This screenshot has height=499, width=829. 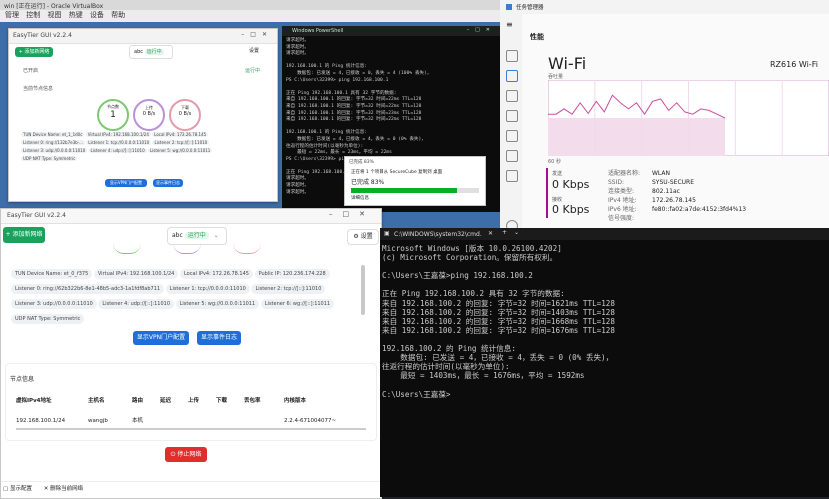 I want to click on console-line: 192.168.100.1 的 Ping 统计信息:, so click(x=327, y=67).